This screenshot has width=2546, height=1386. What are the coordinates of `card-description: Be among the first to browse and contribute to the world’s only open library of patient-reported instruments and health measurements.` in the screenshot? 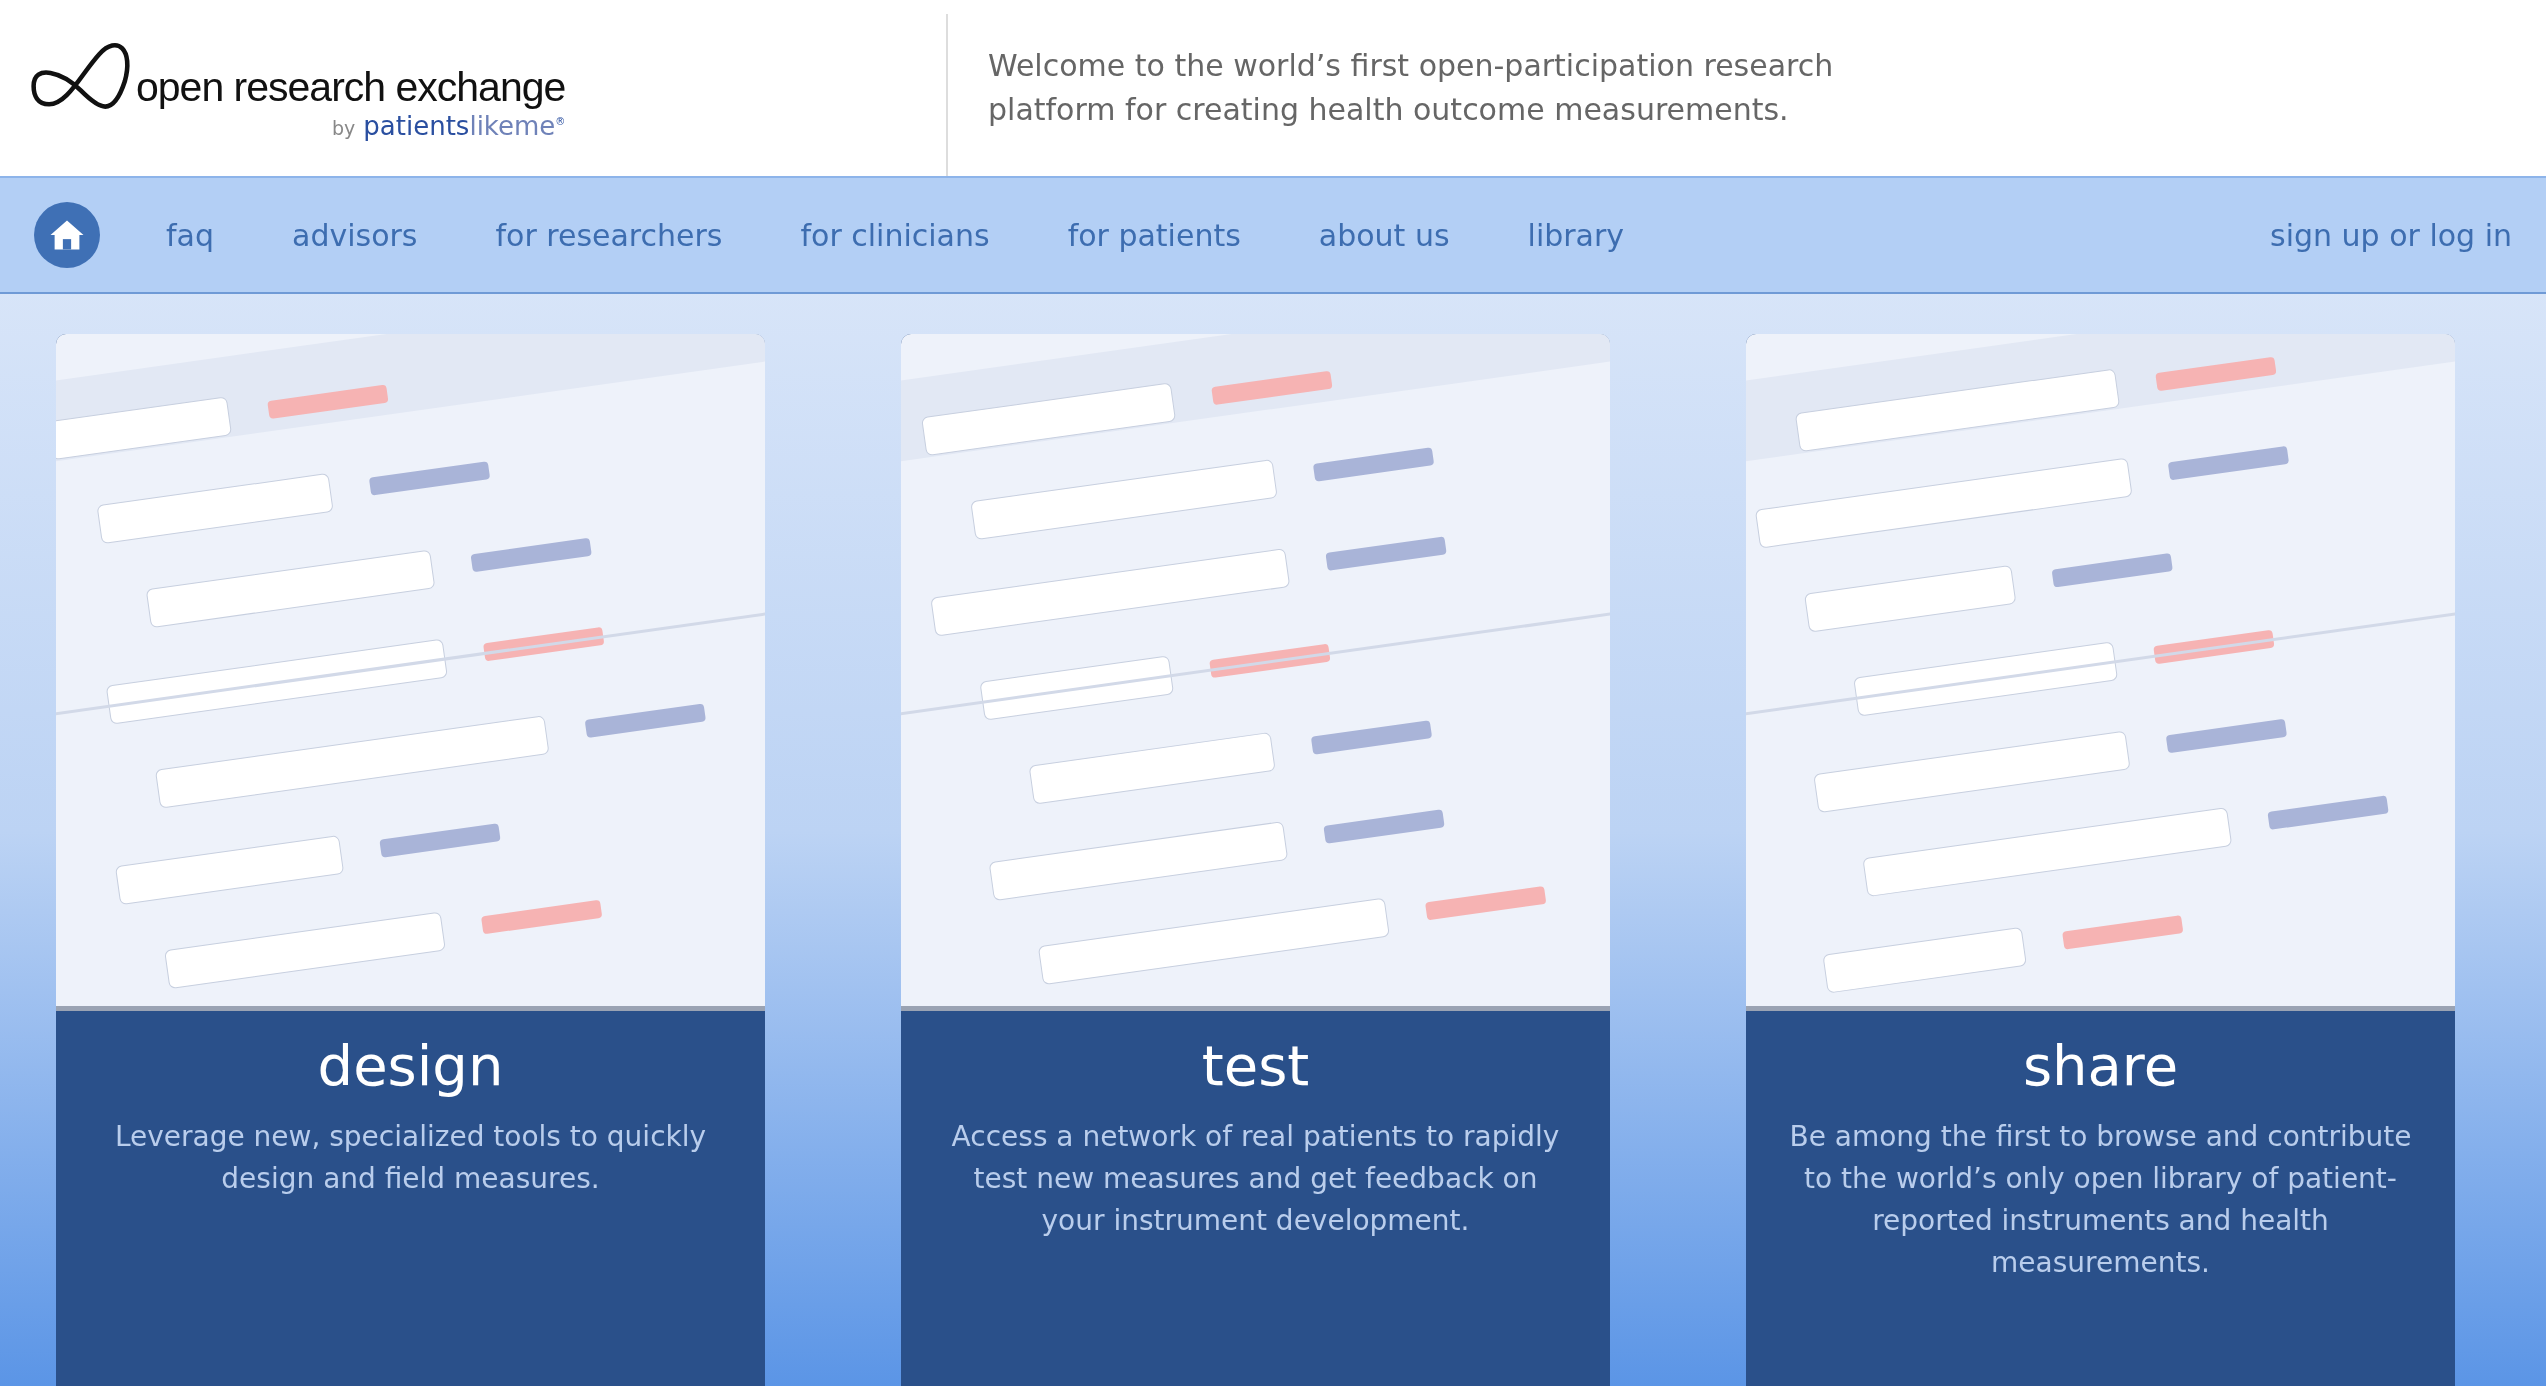 It's located at (2100, 1200).